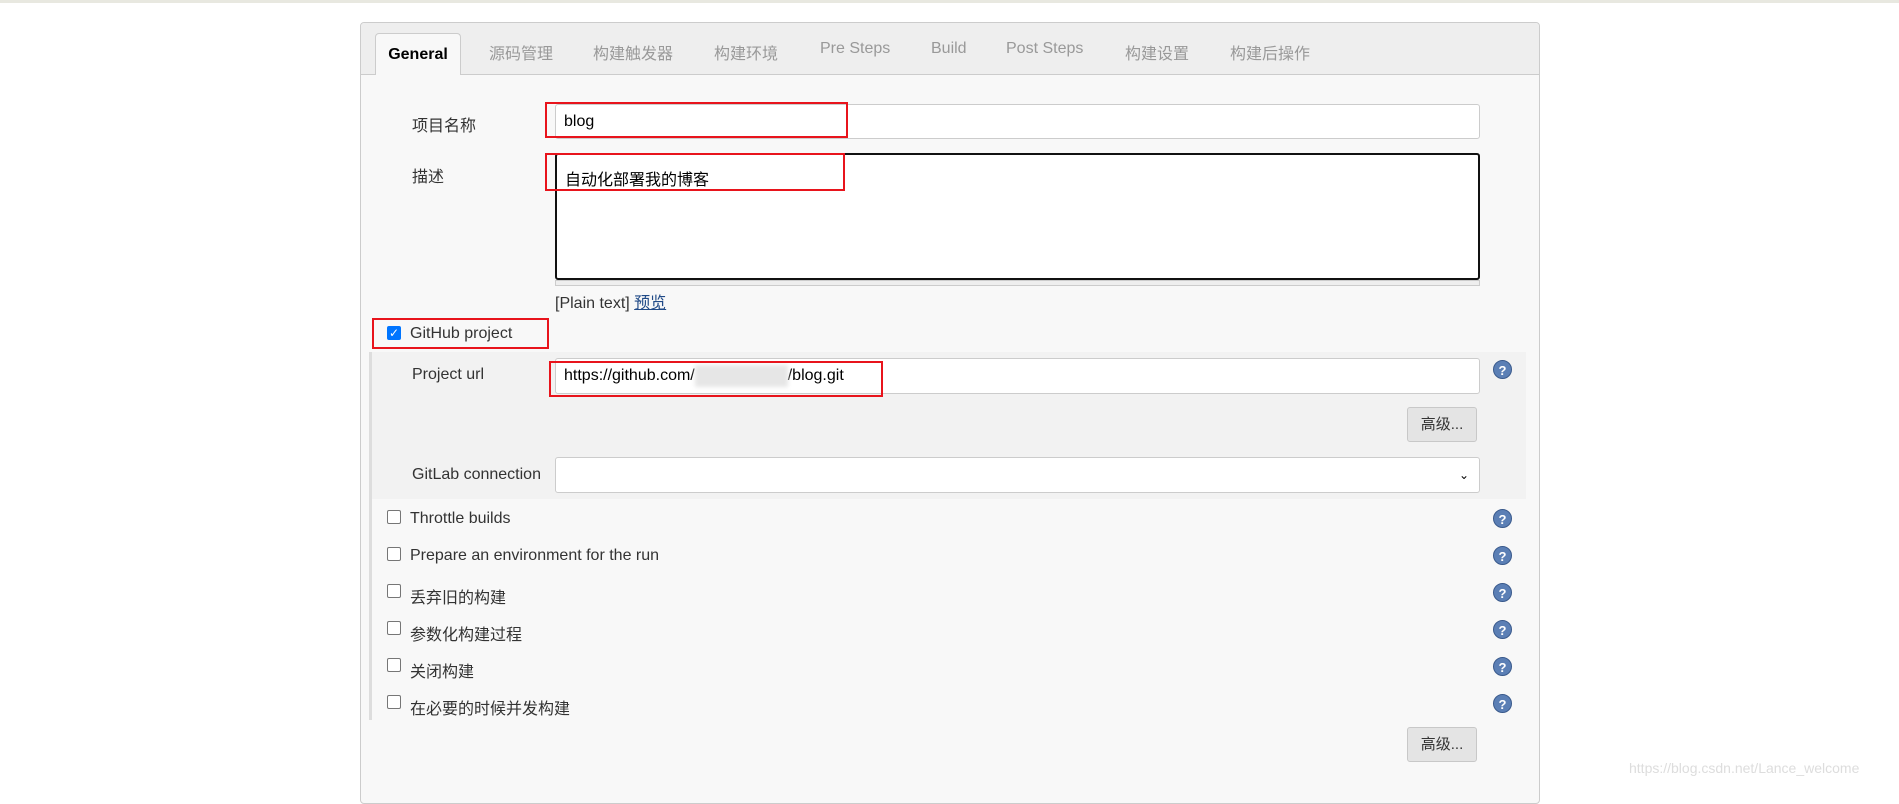 The image size is (1899, 804). I want to click on option-label: 丢弃旧的构建, so click(458, 598).